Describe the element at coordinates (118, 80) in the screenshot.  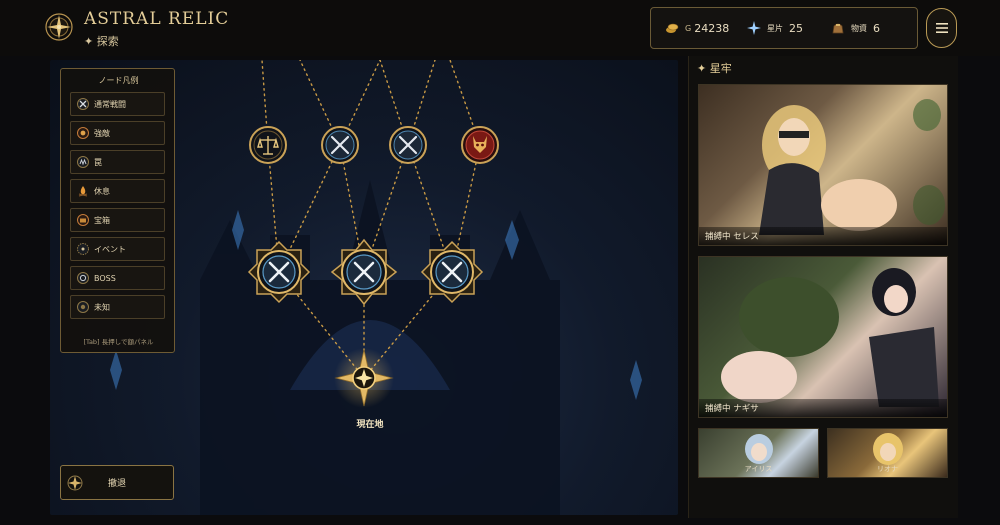
I see `legend-title: ノード凡例` at that location.